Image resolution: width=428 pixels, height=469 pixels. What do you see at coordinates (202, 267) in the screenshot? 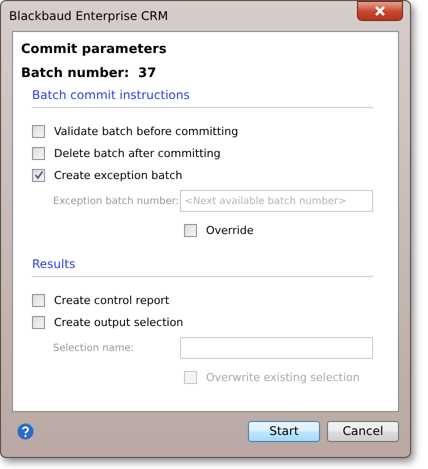
I see `section-title: Results` at bounding box center [202, 267].